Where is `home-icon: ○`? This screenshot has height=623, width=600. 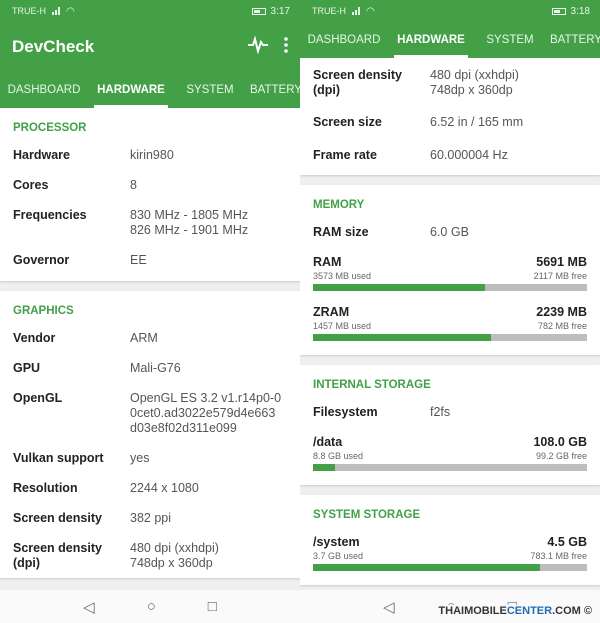
home-icon: ○ is located at coordinates (151, 606).